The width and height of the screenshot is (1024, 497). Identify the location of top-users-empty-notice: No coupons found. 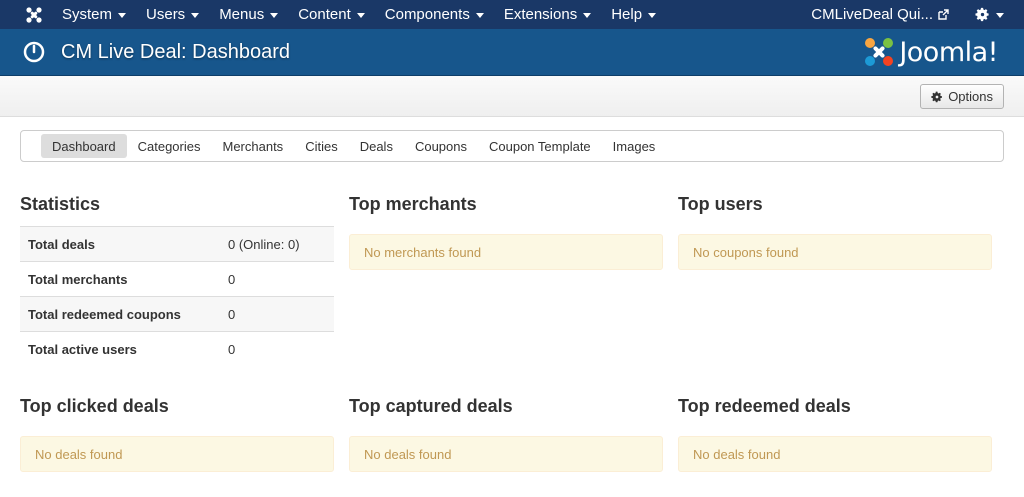
(835, 252).